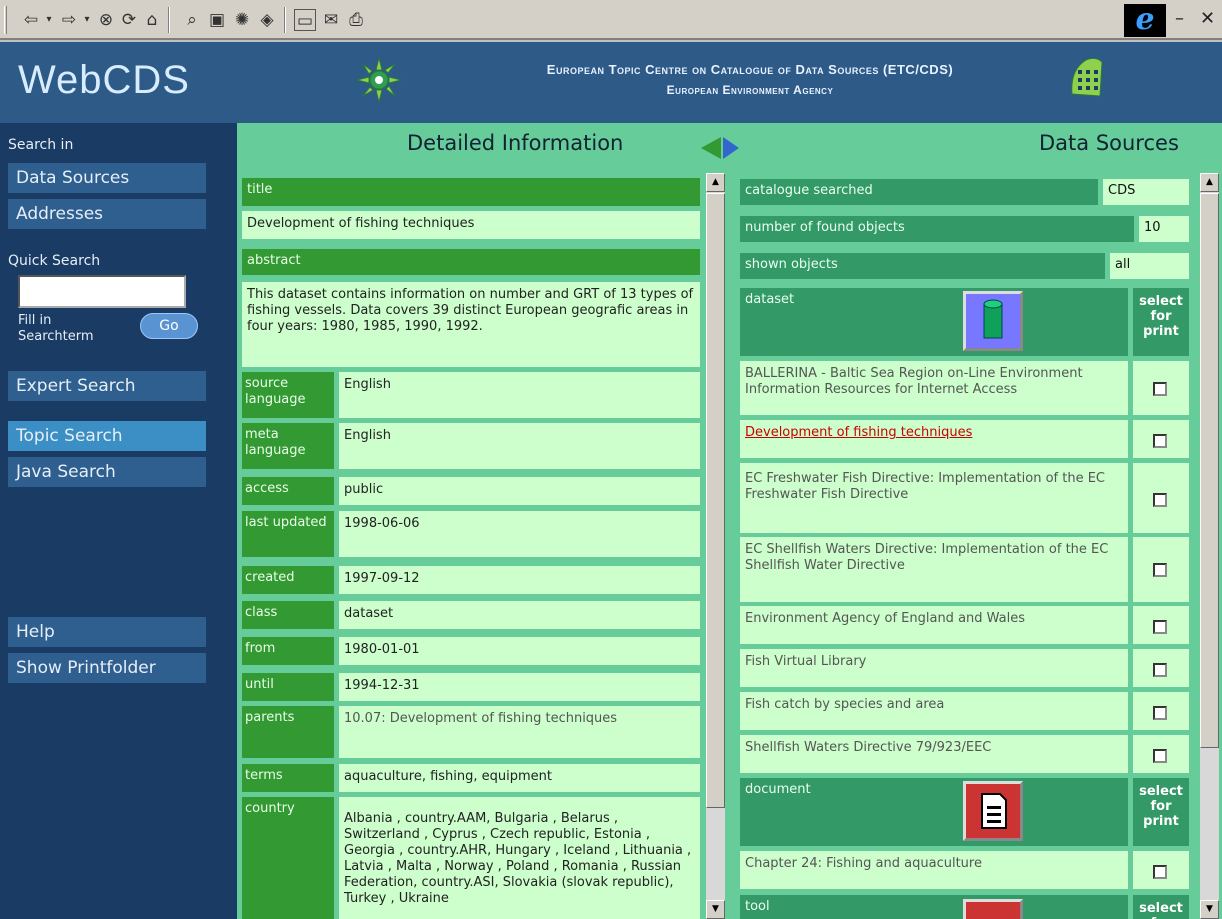 The height and width of the screenshot is (919, 1222). What do you see at coordinates (1145, 20) in the screenshot?
I see `ie-logo-icon: e` at bounding box center [1145, 20].